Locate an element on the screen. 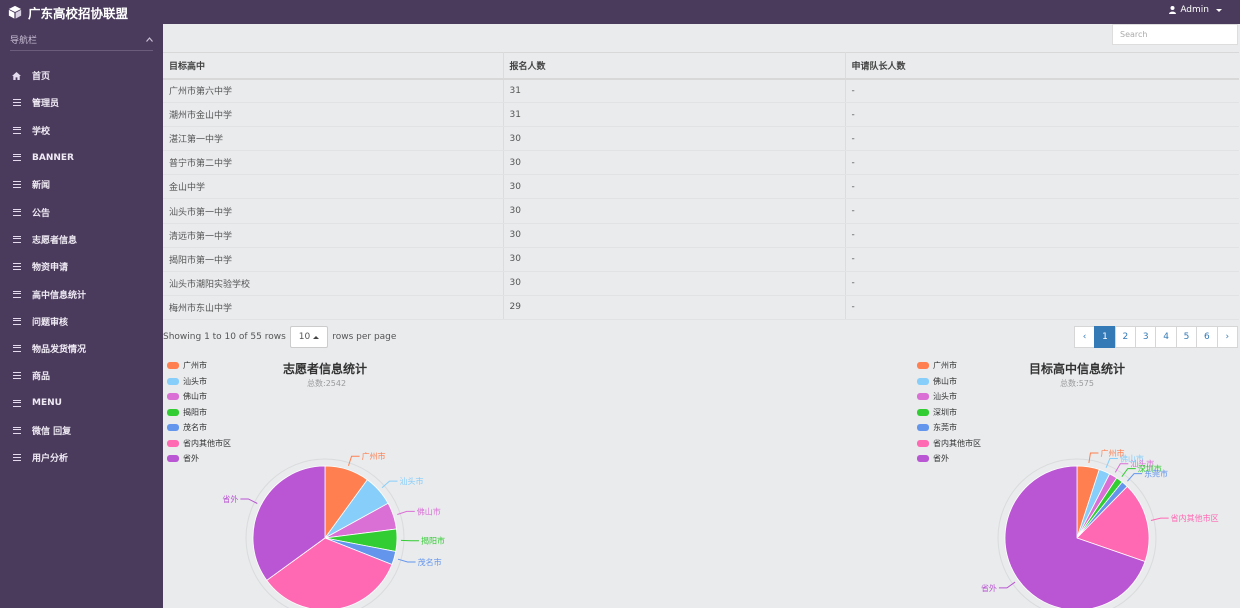 The height and width of the screenshot is (608, 1240). pie-label: 省外 is located at coordinates (230, 499).